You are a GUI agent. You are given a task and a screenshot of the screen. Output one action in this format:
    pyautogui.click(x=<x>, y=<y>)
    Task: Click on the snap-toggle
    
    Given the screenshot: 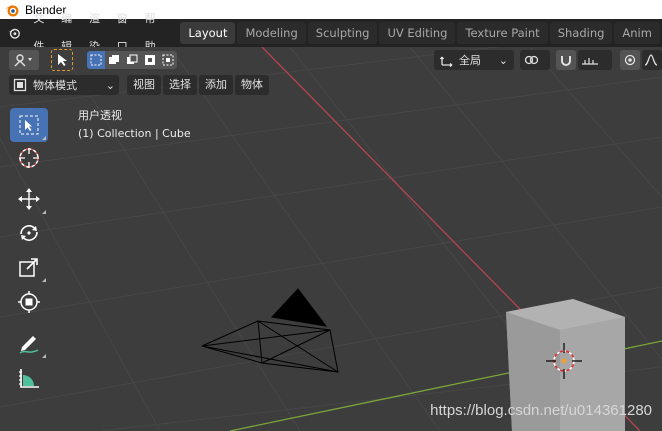 What is the action you would take?
    pyautogui.click(x=566, y=60)
    